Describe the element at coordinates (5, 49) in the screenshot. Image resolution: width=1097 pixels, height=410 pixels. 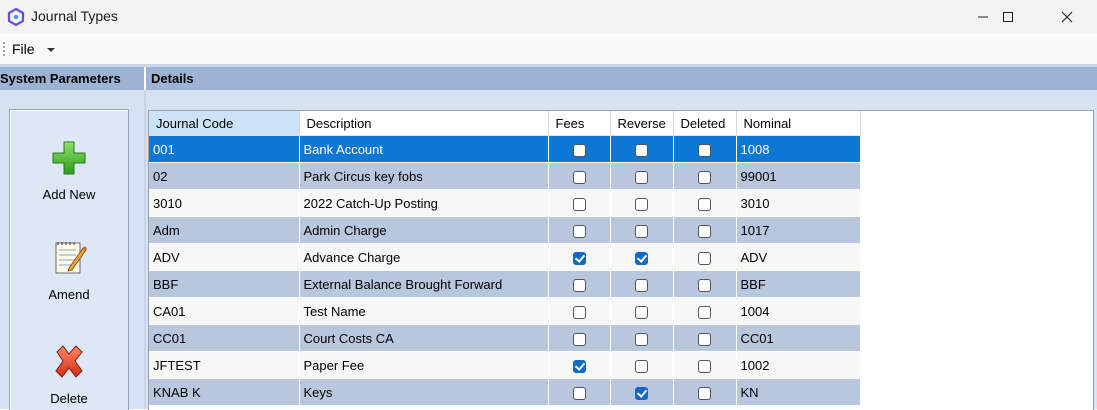
I see `menu-grip` at that location.